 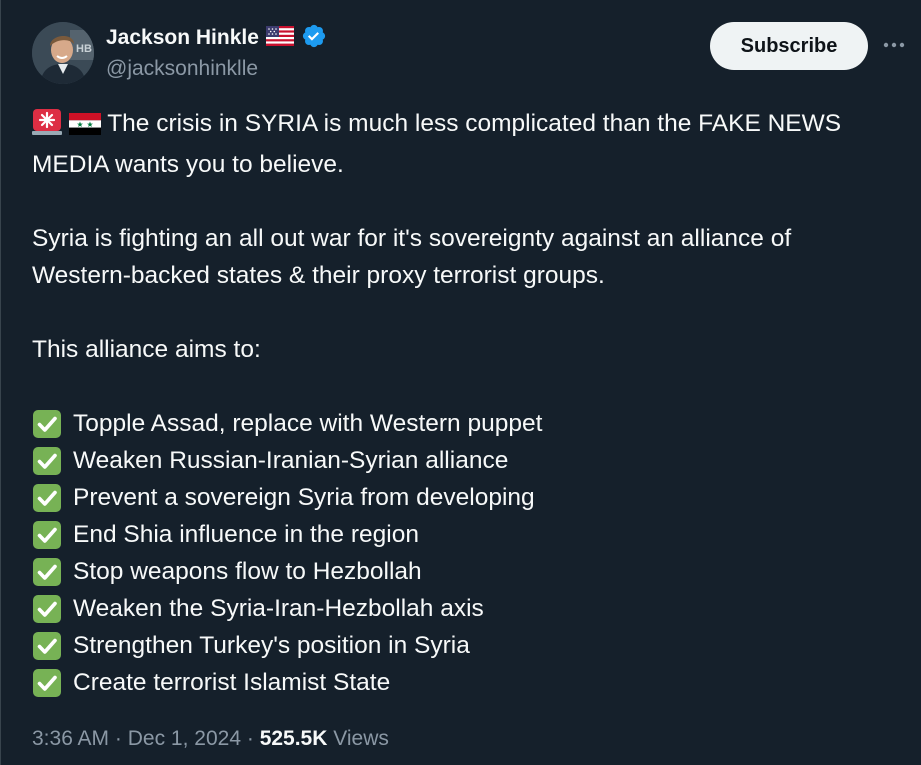 I want to click on author-name-row: Jackson Hinkle, so click(x=216, y=38).